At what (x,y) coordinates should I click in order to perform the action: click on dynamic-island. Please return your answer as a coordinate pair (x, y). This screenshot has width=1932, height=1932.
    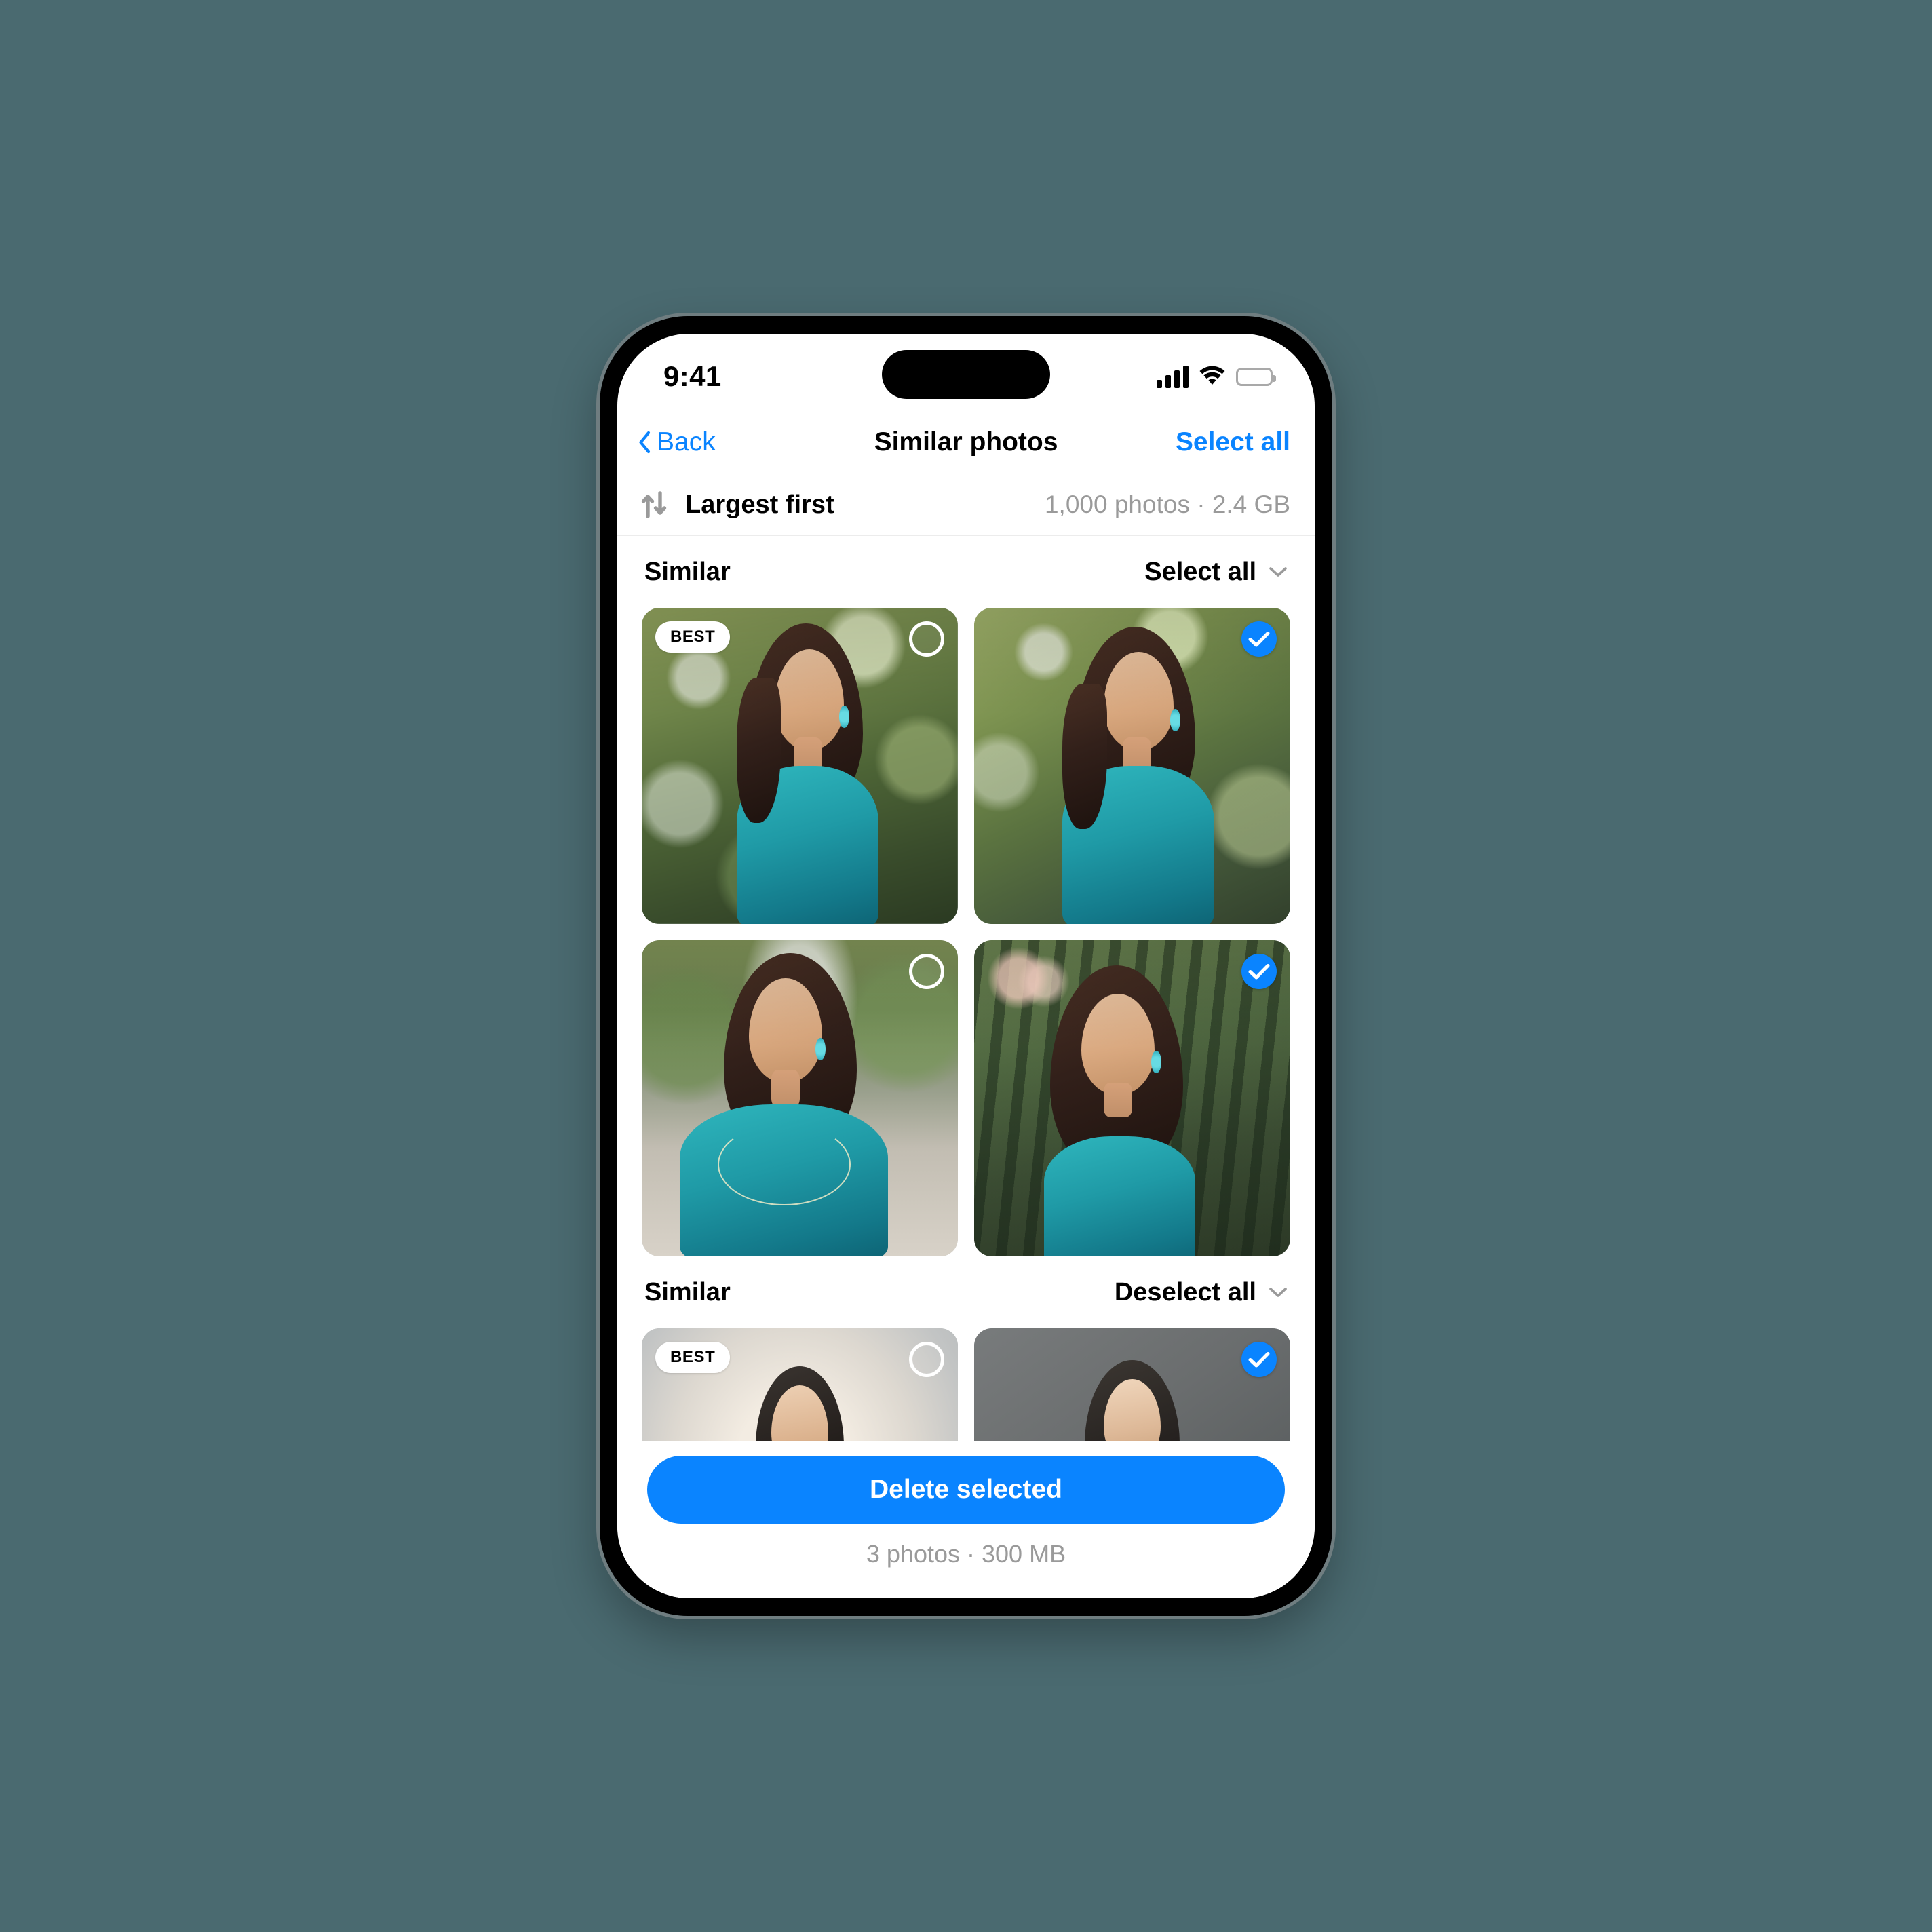
    Looking at the image, I should click on (966, 374).